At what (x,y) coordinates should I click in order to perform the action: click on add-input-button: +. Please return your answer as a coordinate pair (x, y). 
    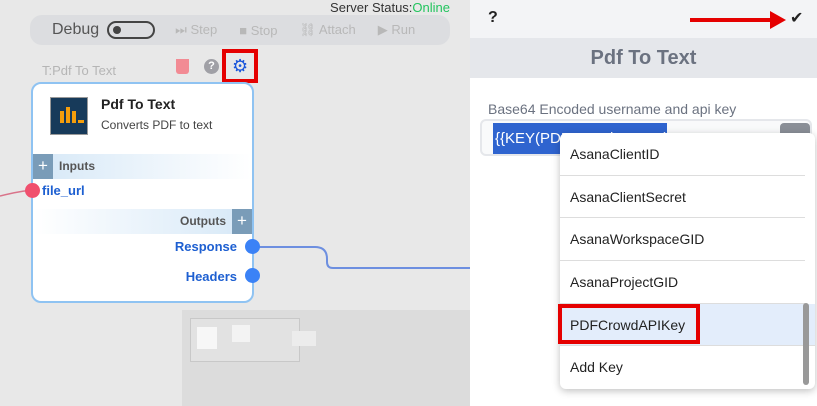
    Looking at the image, I should click on (43, 166).